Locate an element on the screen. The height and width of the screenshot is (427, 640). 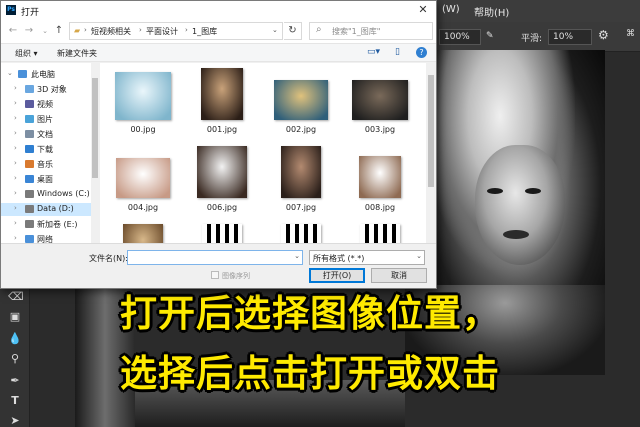
tree-item-label: 视频 is located at coordinates (45, 104).